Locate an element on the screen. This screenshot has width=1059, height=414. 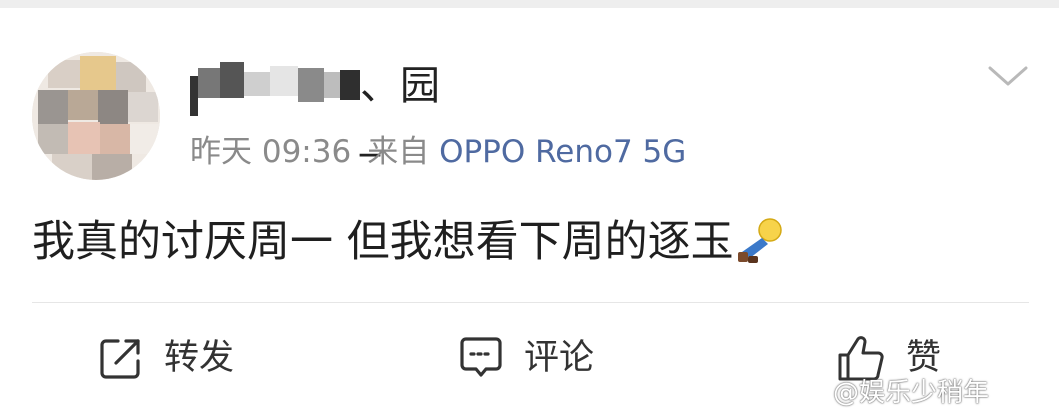
comment-button: 评论 is located at coordinates (526, 358).